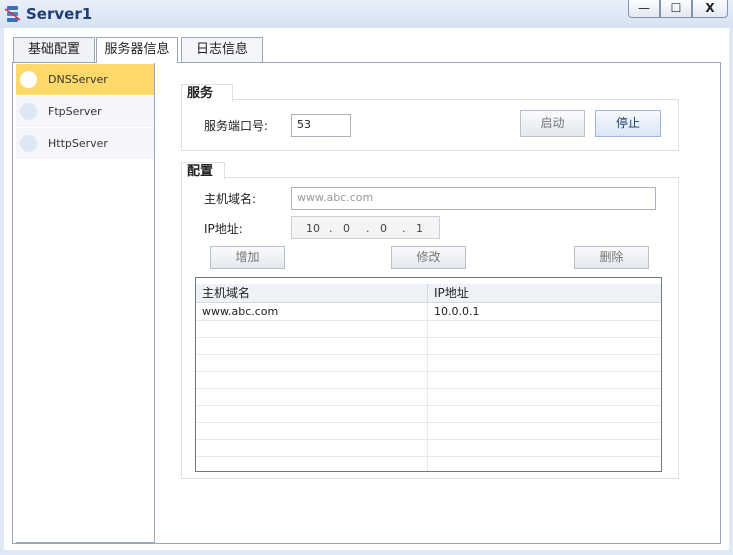 The height and width of the screenshot is (555, 733). Describe the element at coordinates (312, 311) in the screenshot. I see `cell-host: www.abc.com` at that location.